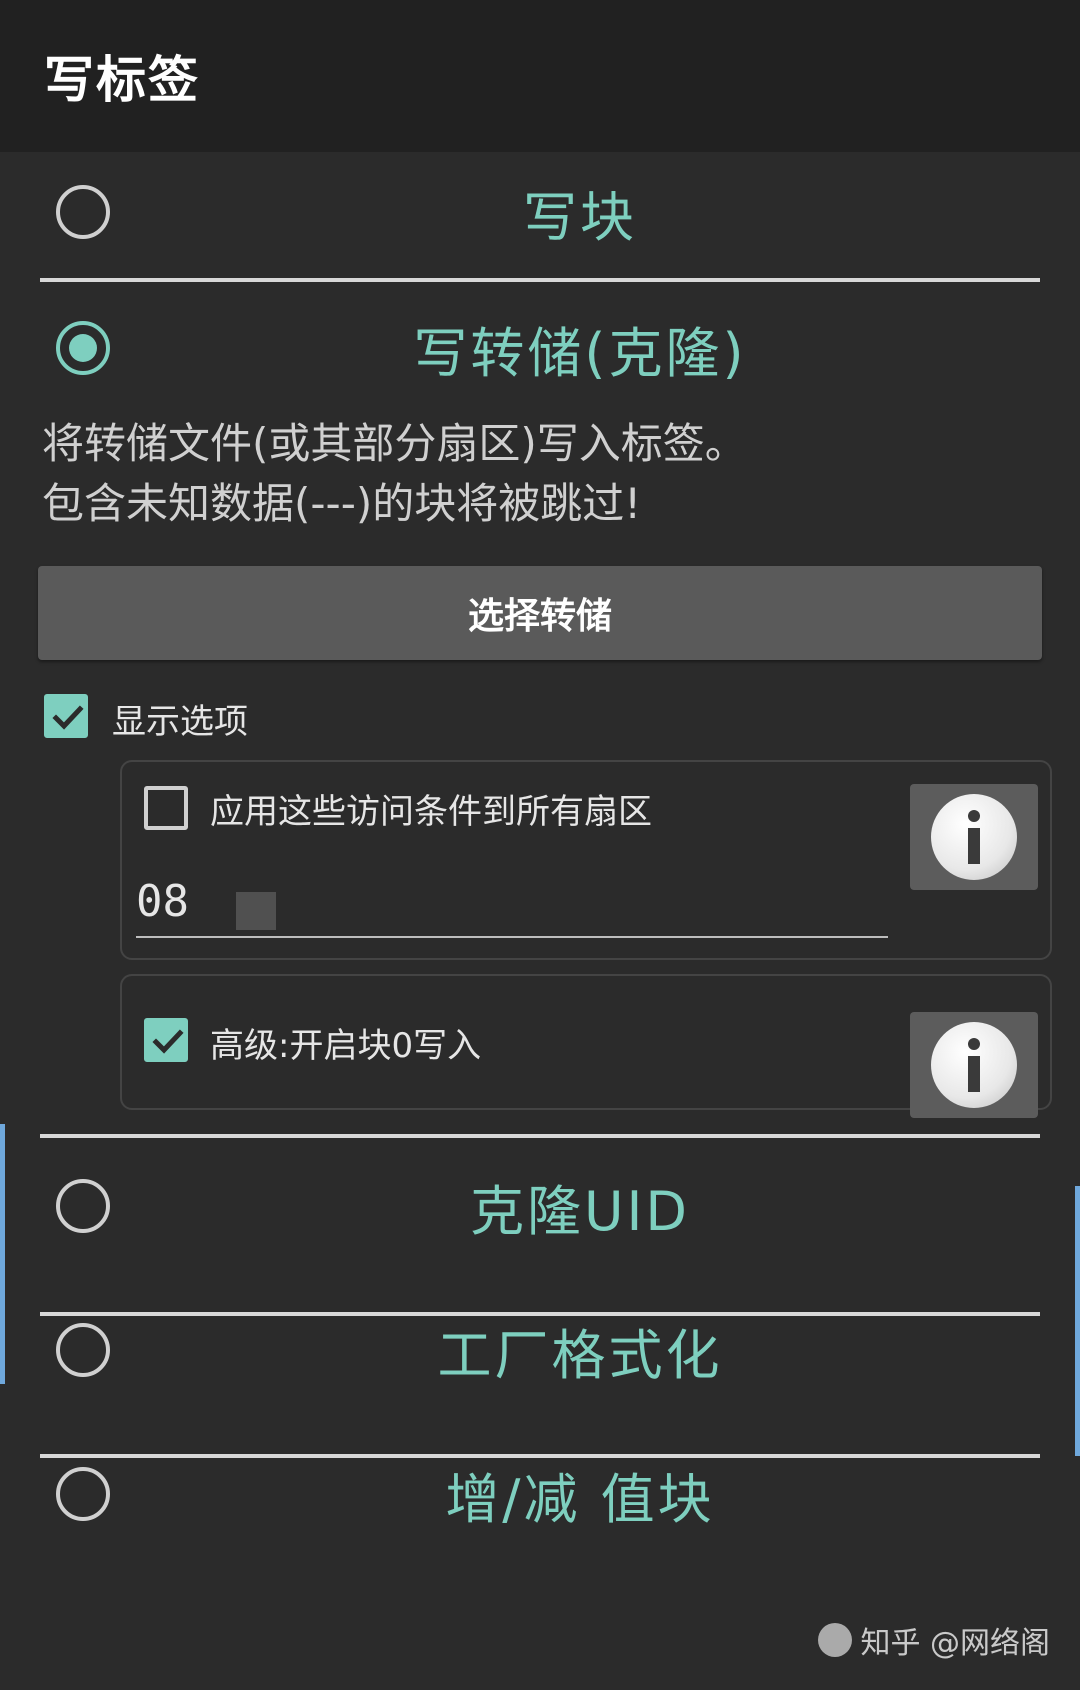 This screenshot has height=1690, width=1080. I want to click on option-write-block: 写块, so click(540, 212).